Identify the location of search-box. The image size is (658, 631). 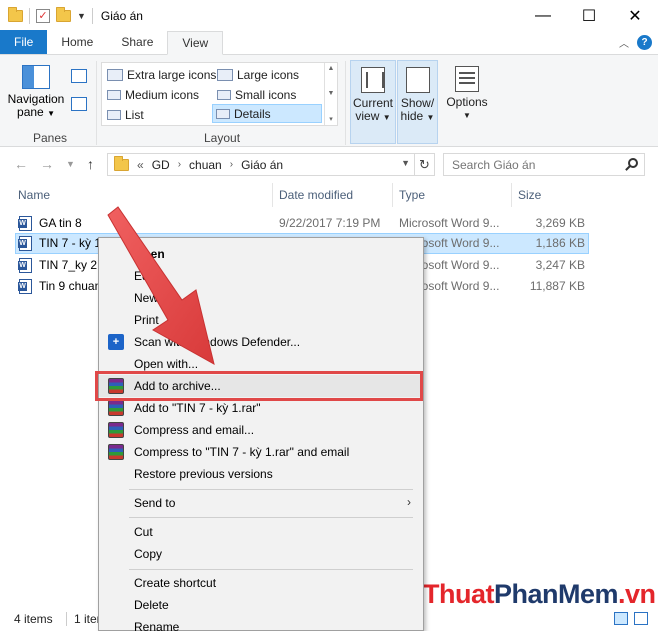
(544, 164).